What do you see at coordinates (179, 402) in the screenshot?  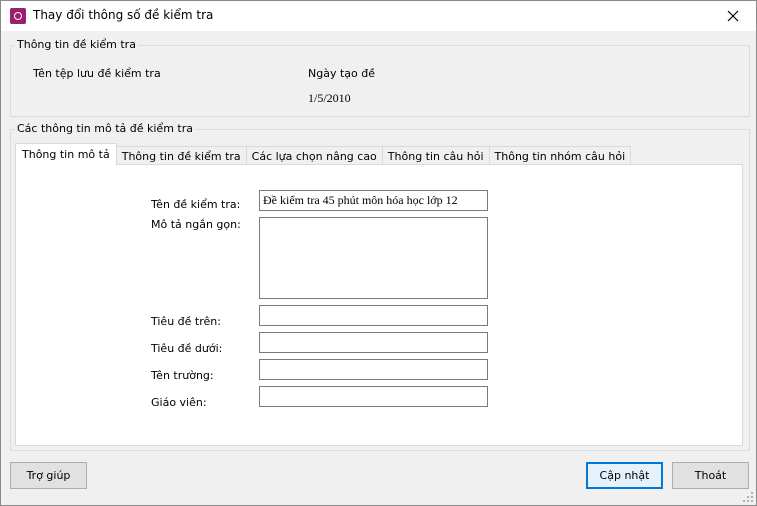 I see `teacher-label: Giáo viên:` at bounding box center [179, 402].